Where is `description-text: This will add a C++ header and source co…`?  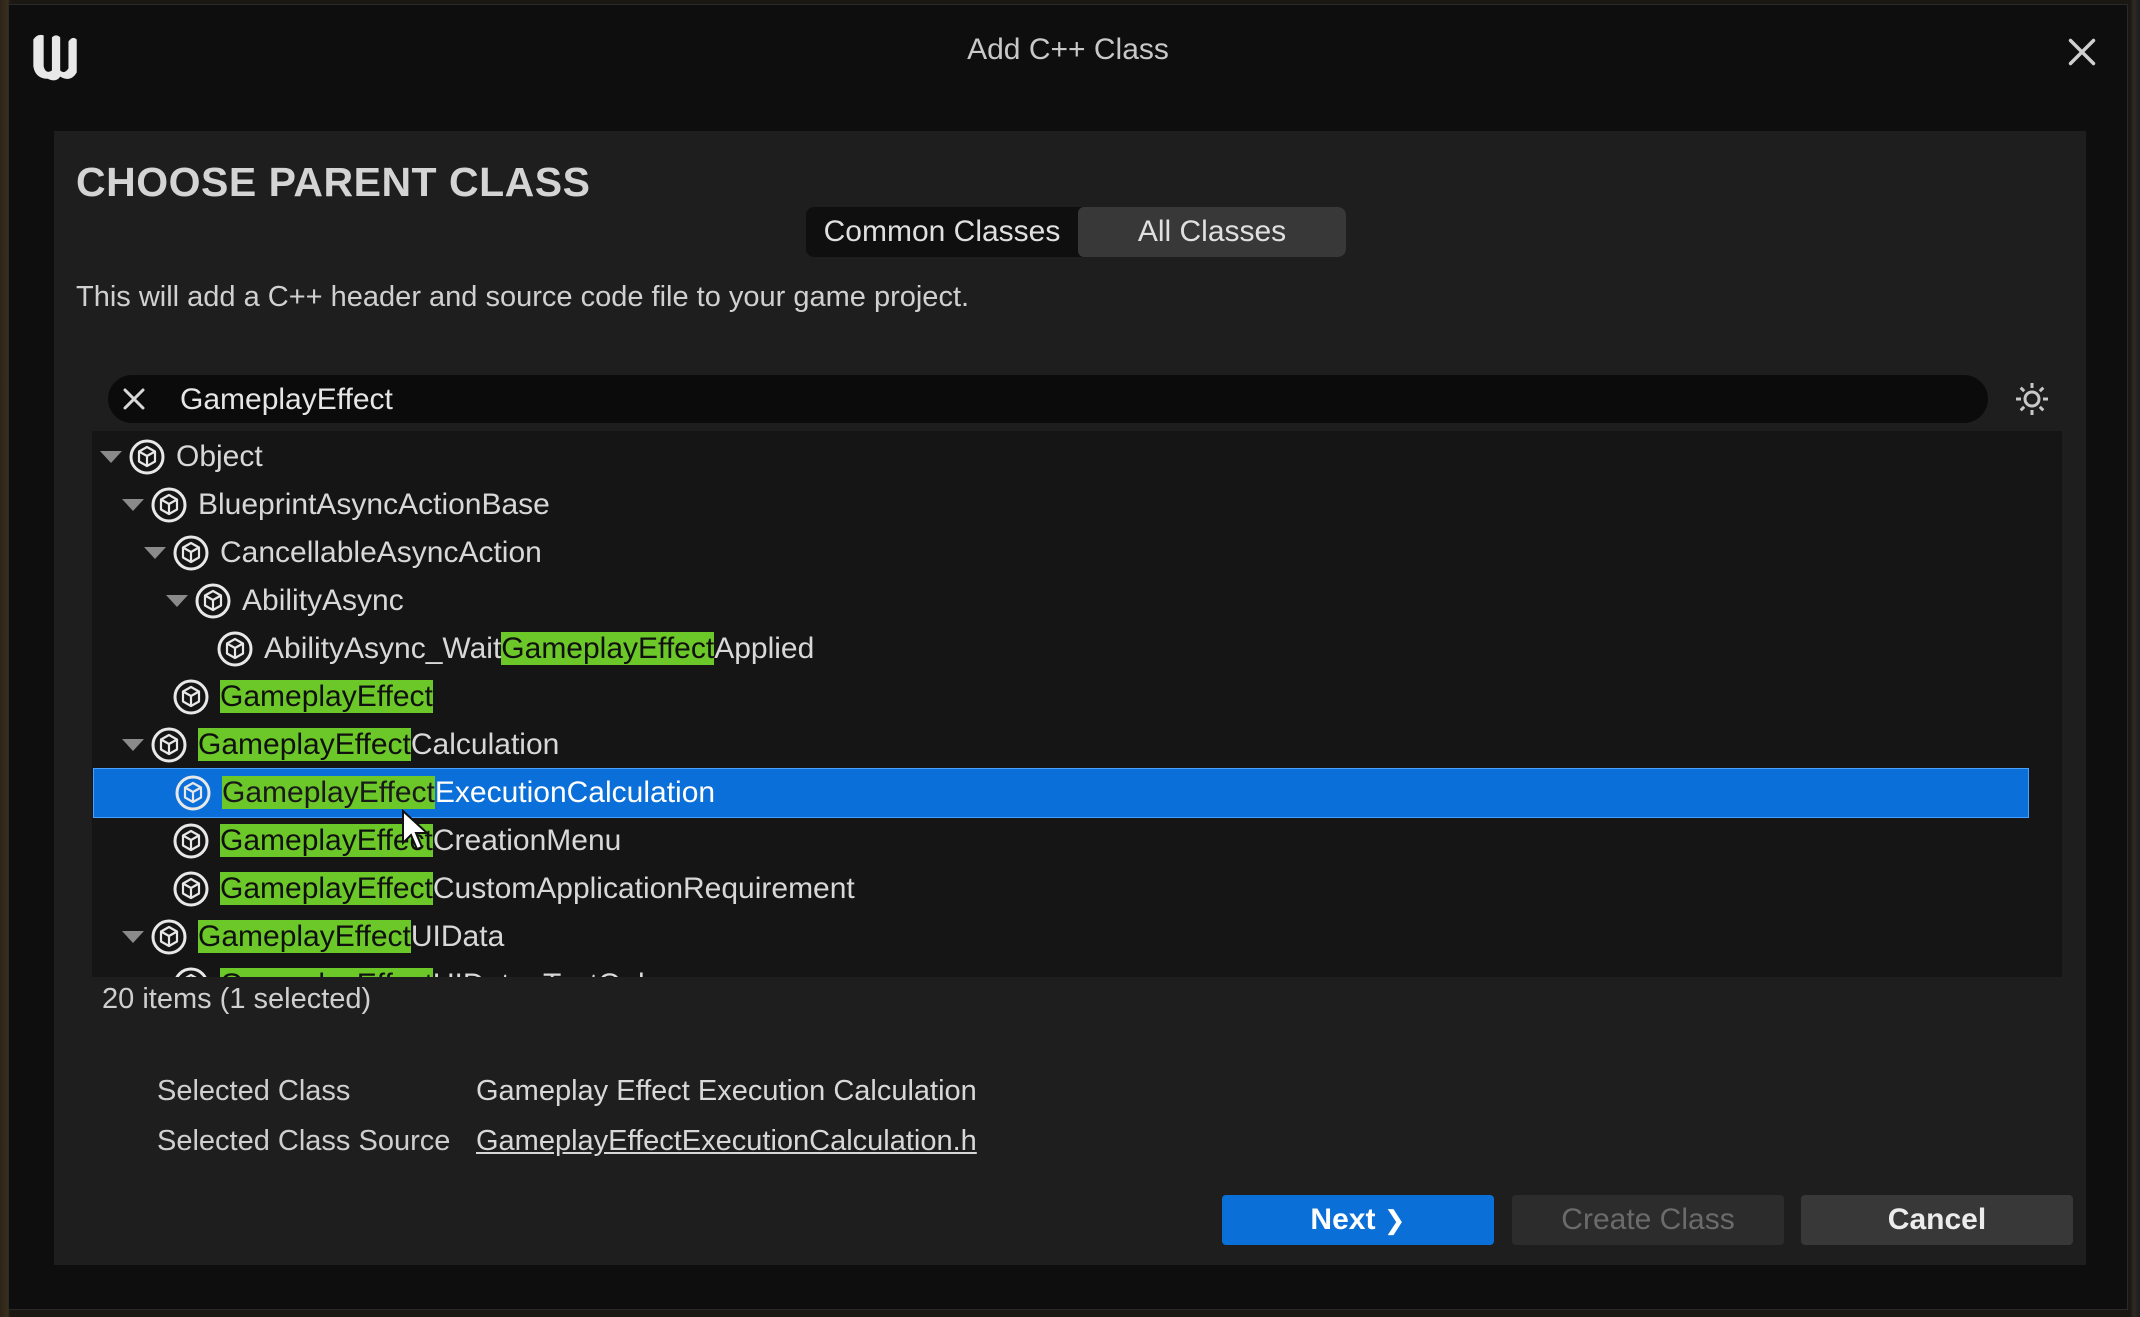
description-text: This will add a C++ header and source co… is located at coordinates (523, 297).